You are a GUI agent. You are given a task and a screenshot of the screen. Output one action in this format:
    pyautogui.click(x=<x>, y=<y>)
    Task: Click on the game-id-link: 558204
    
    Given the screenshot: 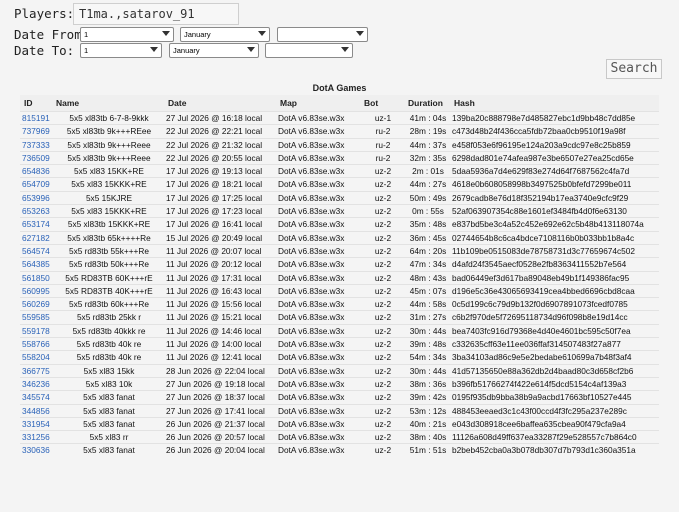 What is the action you would take?
    pyautogui.click(x=36, y=357)
    